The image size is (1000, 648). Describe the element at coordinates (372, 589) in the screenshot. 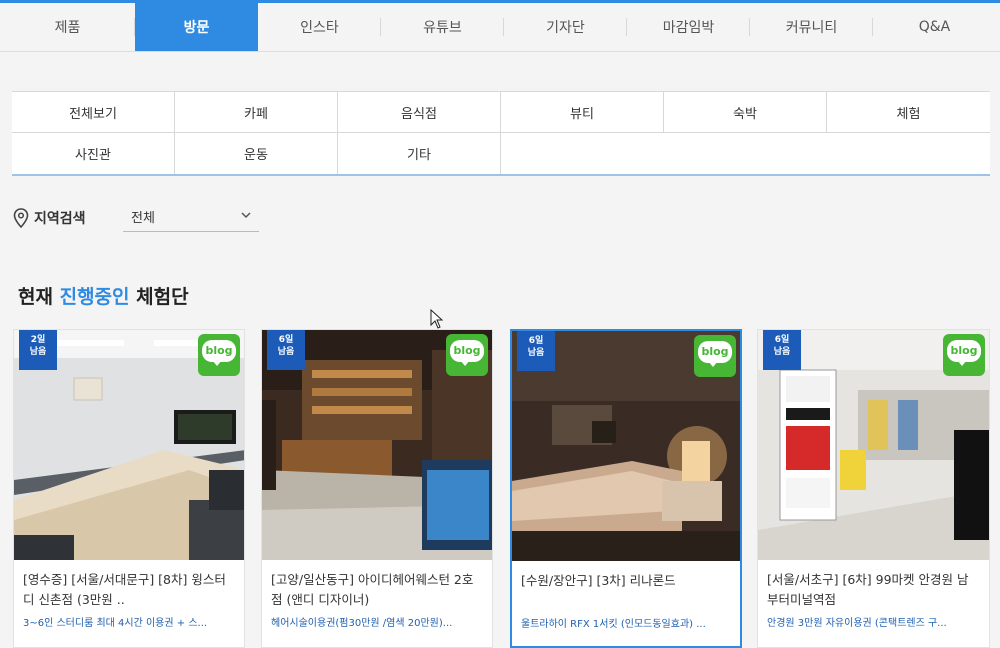

I see `card-title: [고양/일산동구] 아이디헤어웨스턴 2호점 (앤디 디자이너)` at that location.